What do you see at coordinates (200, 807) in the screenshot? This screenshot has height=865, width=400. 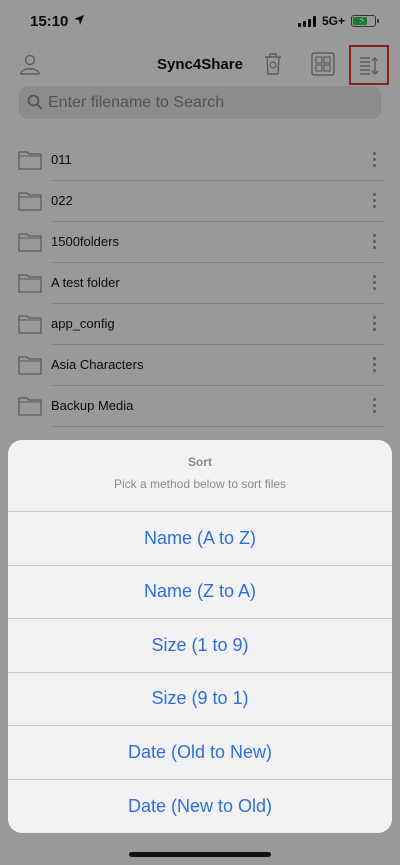 I see `sort-option-date-desc: Date (New to Old)` at bounding box center [200, 807].